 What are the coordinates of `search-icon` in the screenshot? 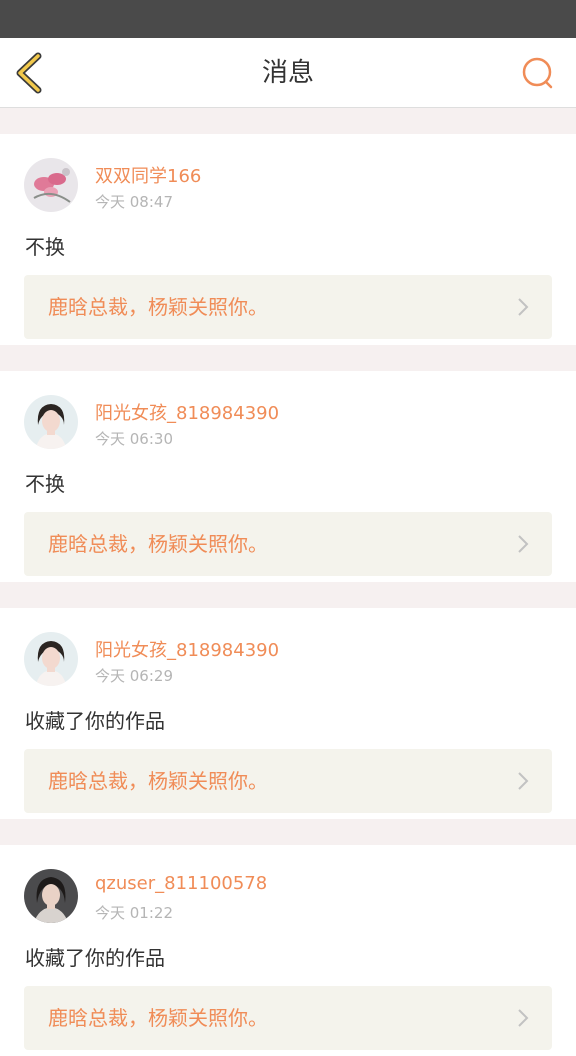 It's located at (537, 73).